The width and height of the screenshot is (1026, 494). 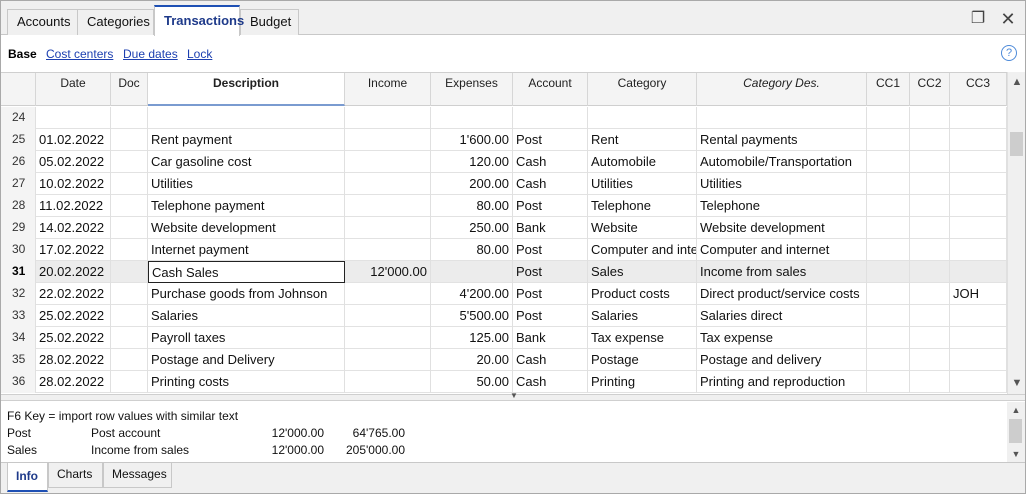 What do you see at coordinates (642, 382) in the screenshot?
I see `cell-category: Printing` at bounding box center [642, 382].